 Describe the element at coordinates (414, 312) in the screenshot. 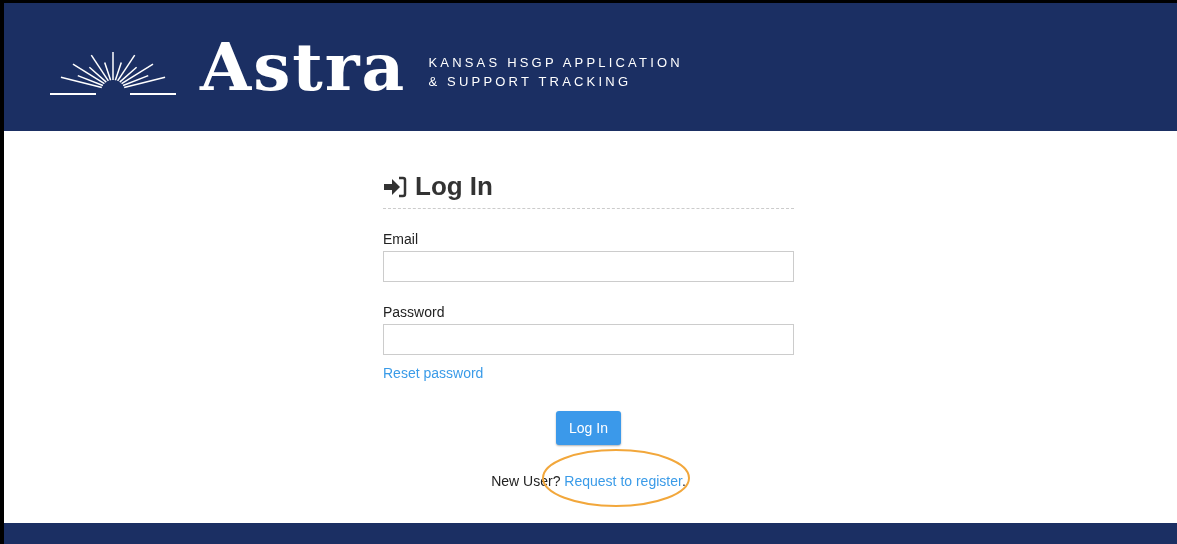

I see `field-label: Password` at that location.